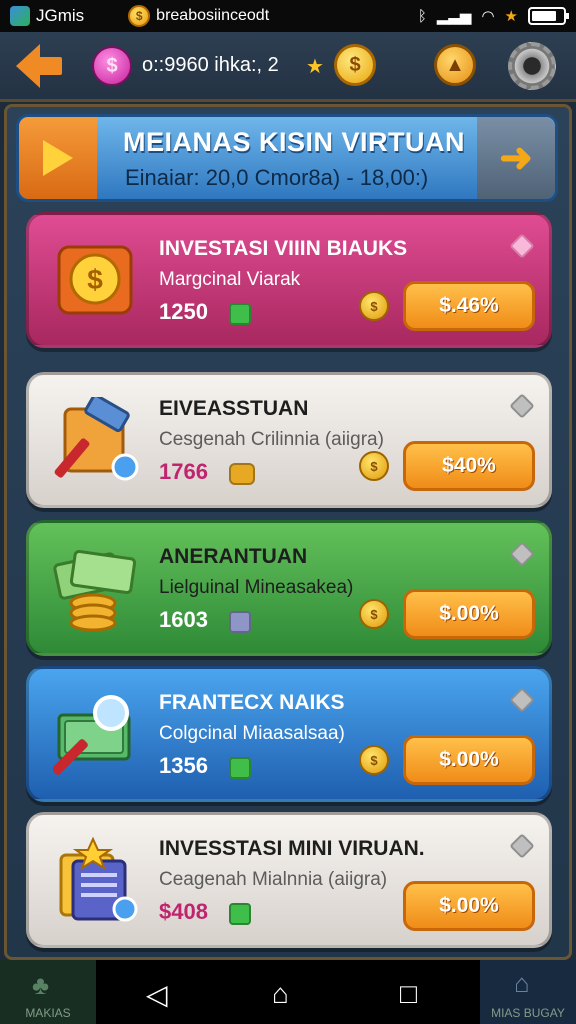 The height and width of the screenshot is (1024, 576). I want to click on card-price: $408, so click(183, 911).